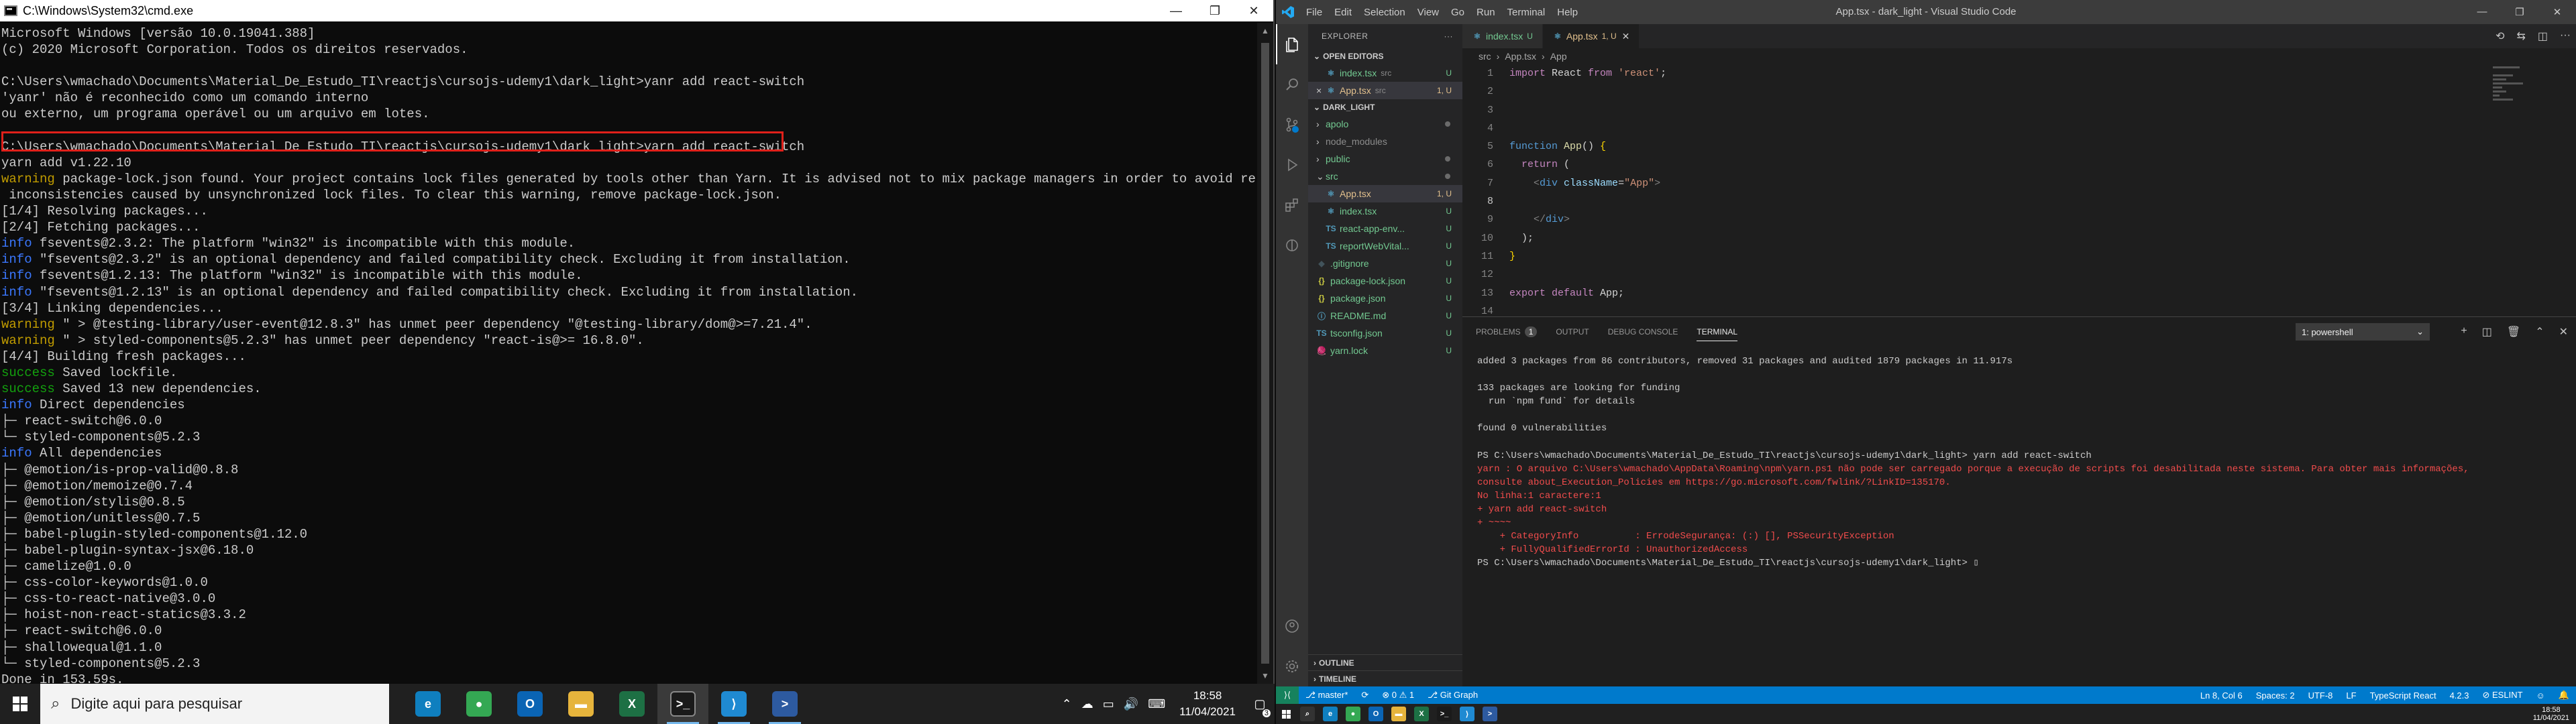  Describe the element at coordinates (1385, 246) in the screenshot. I see `file-item: TS reportWebVital... U` at that location.